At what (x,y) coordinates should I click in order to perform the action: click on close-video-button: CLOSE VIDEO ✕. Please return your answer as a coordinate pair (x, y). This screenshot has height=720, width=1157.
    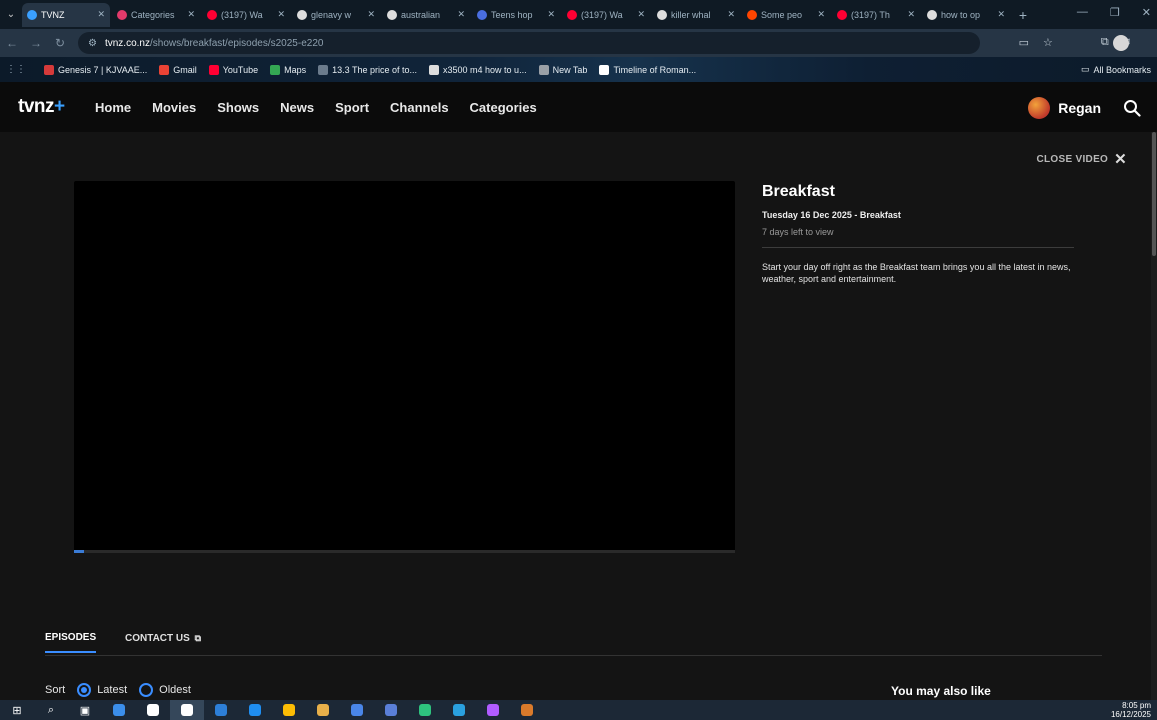
    Looking at the image, I should click on (1081, 159).